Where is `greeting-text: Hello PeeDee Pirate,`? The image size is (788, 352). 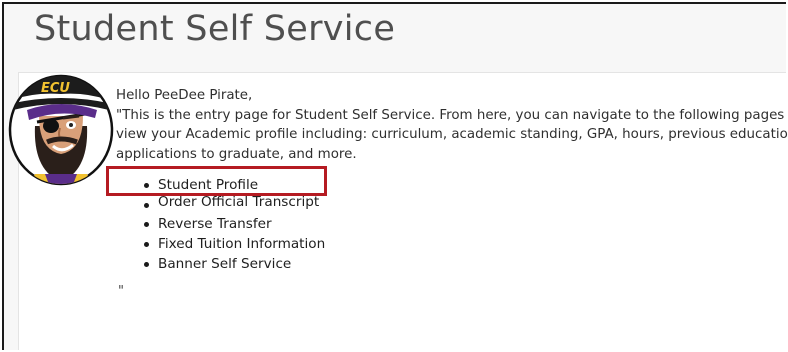
greeting-text: Hello PeeDee Pirate, is located at coordinates (184, 95).